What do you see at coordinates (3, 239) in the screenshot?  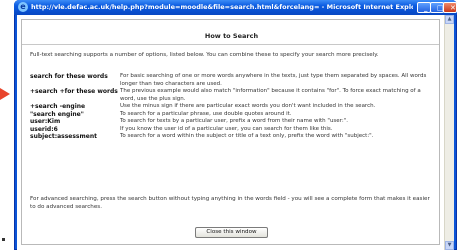 I see `background-dot` at bounding box center [3, 239].